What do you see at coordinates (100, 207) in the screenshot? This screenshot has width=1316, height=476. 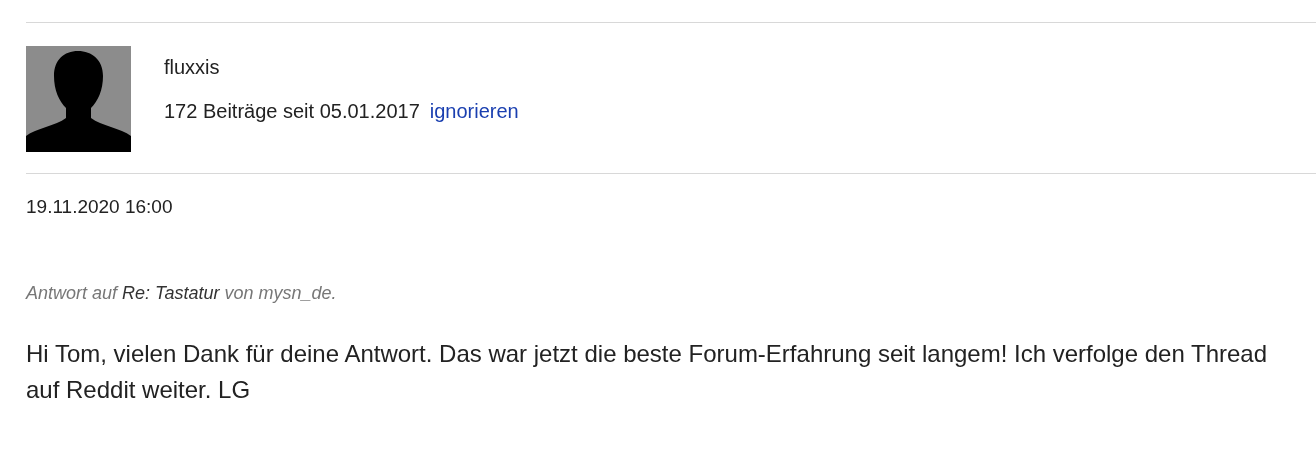 I see `post-date: 19.11.2020 16:00` at bounding box center [100, 207].